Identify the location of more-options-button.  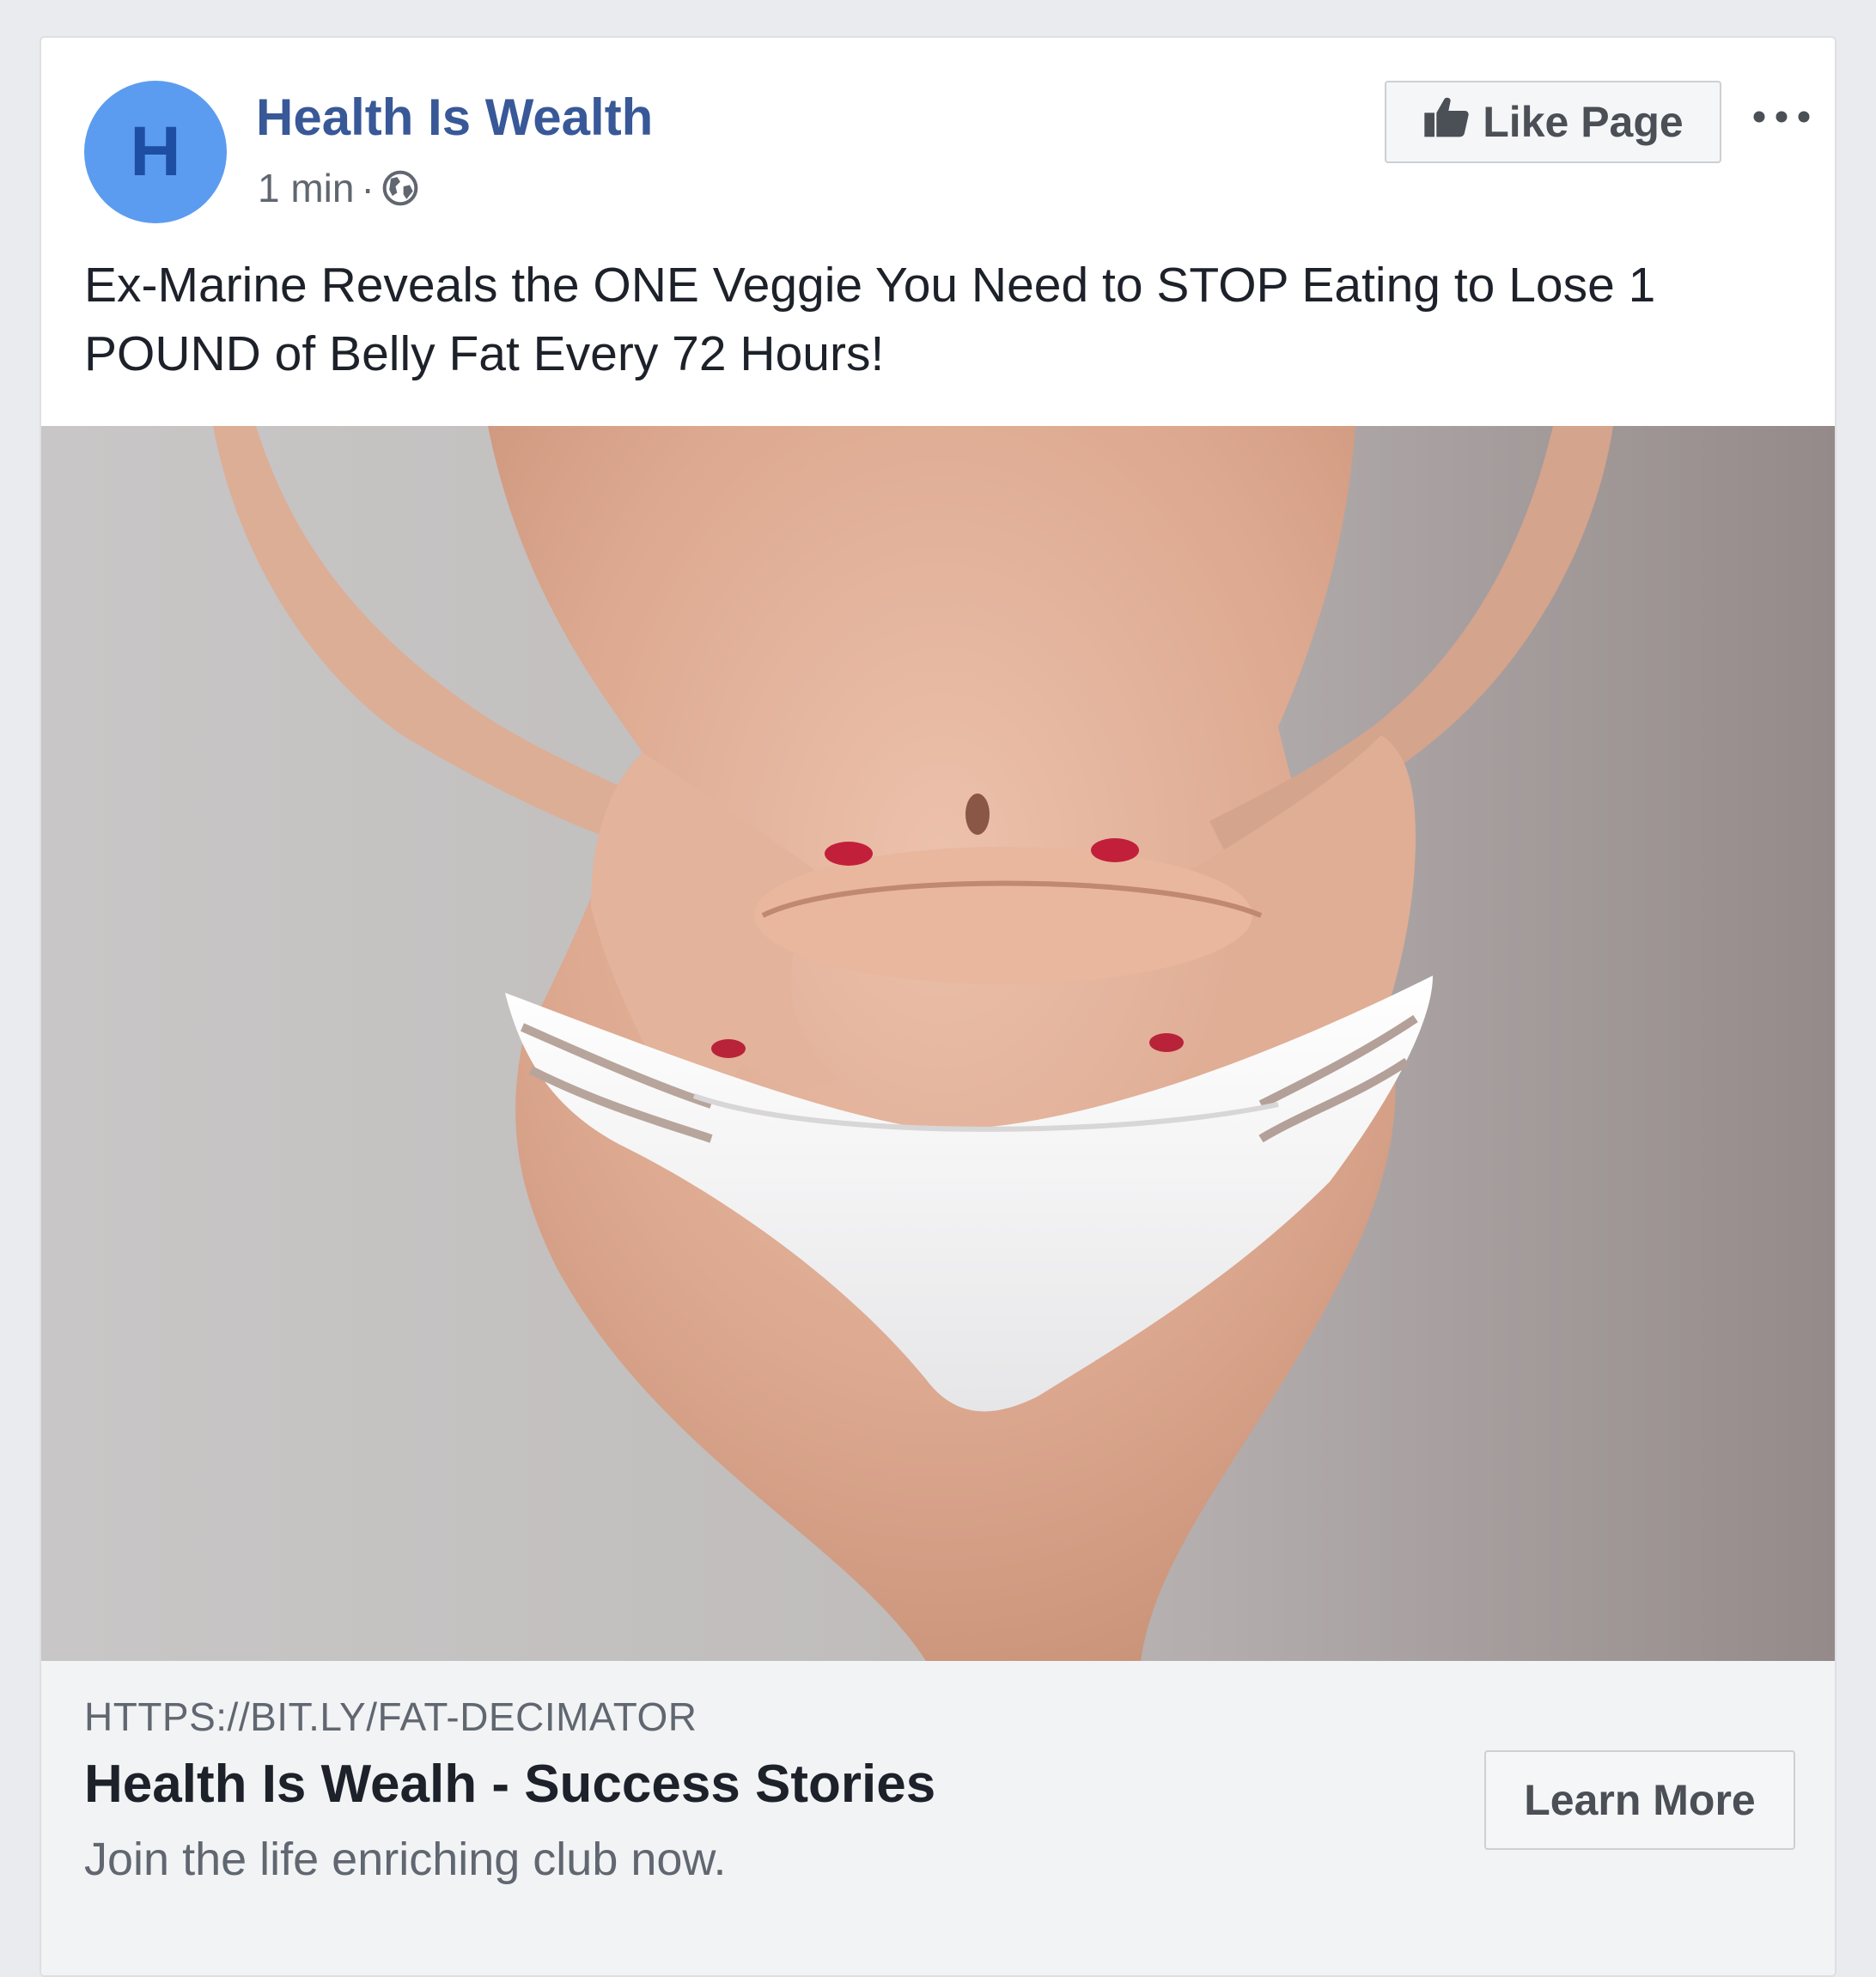
(1781, 117).